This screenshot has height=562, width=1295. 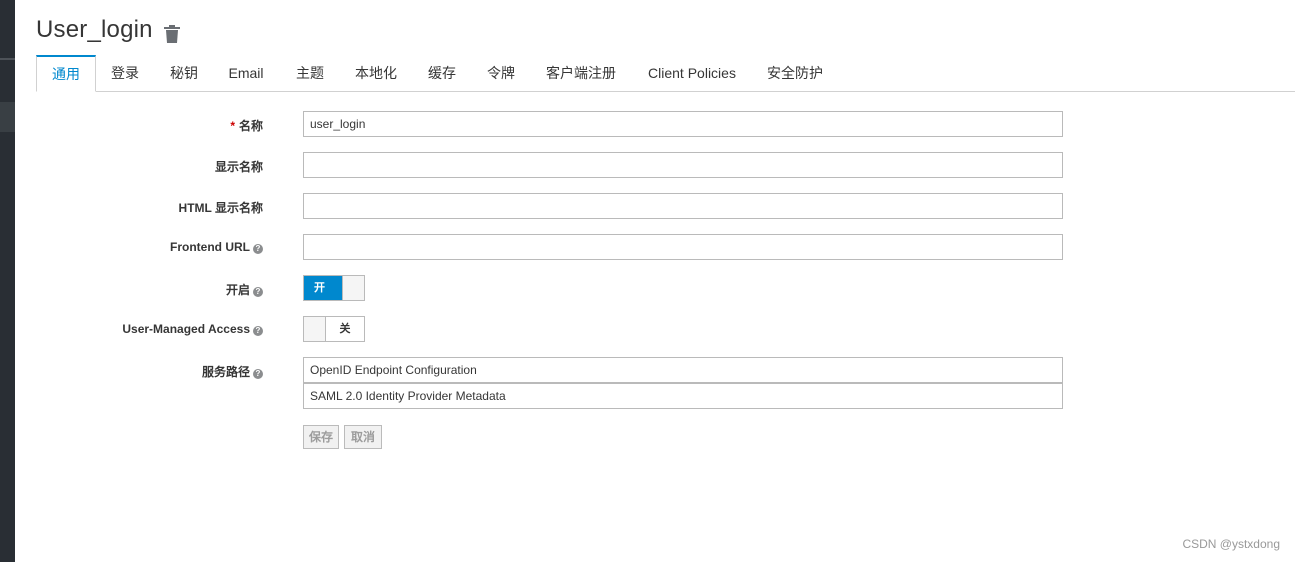 I want to click on tab-keys: 秘钥, so click(x=184, y=73).